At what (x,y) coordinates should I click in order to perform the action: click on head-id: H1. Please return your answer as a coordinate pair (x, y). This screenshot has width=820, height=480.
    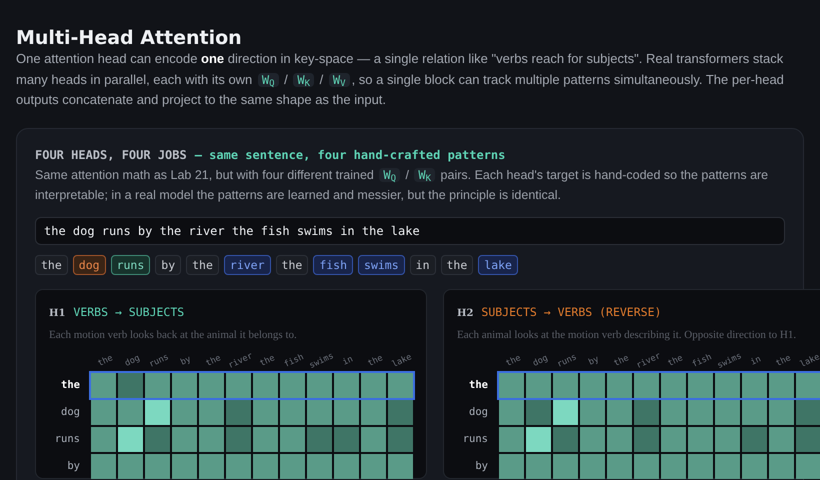
    Looking at the image, I should click on (57, 313).